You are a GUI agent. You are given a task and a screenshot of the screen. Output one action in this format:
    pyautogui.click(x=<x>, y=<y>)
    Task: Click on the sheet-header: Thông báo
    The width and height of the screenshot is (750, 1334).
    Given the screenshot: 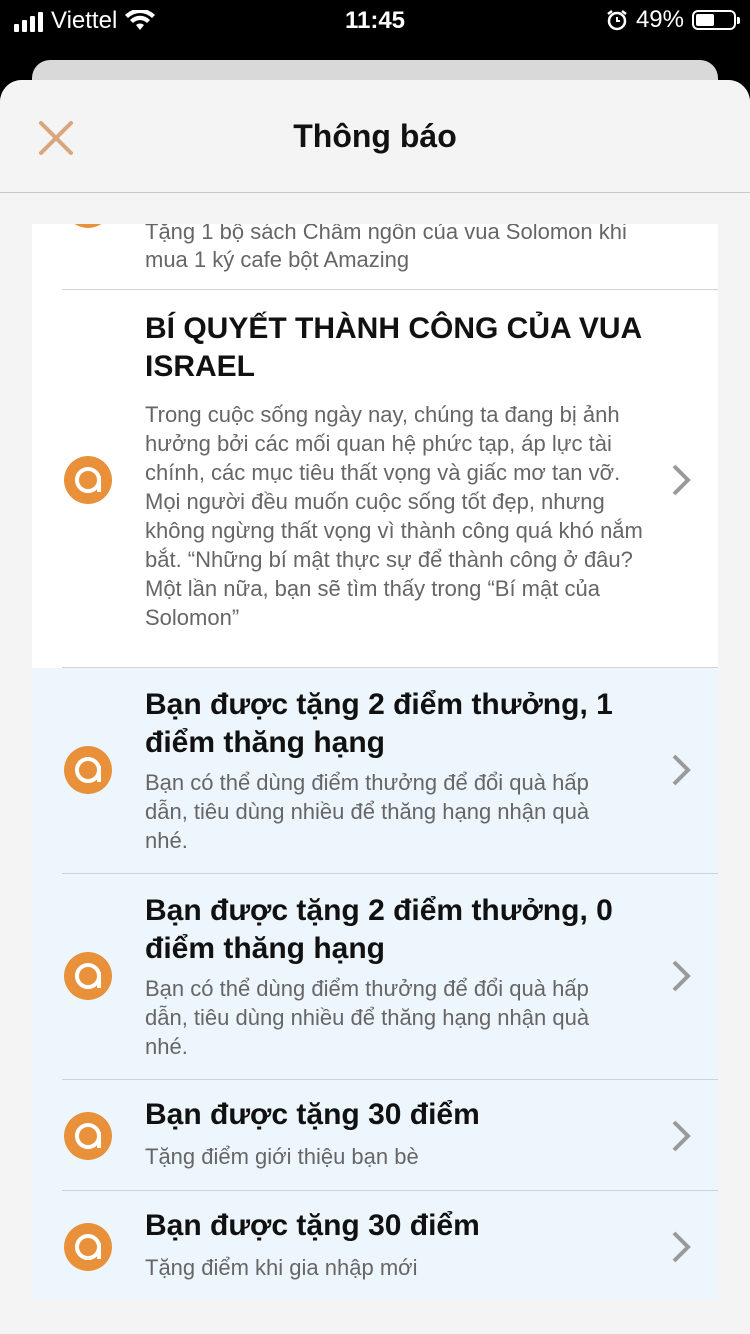 What is the action you would take?
    pyautogui.click(x=375, y=136)
    